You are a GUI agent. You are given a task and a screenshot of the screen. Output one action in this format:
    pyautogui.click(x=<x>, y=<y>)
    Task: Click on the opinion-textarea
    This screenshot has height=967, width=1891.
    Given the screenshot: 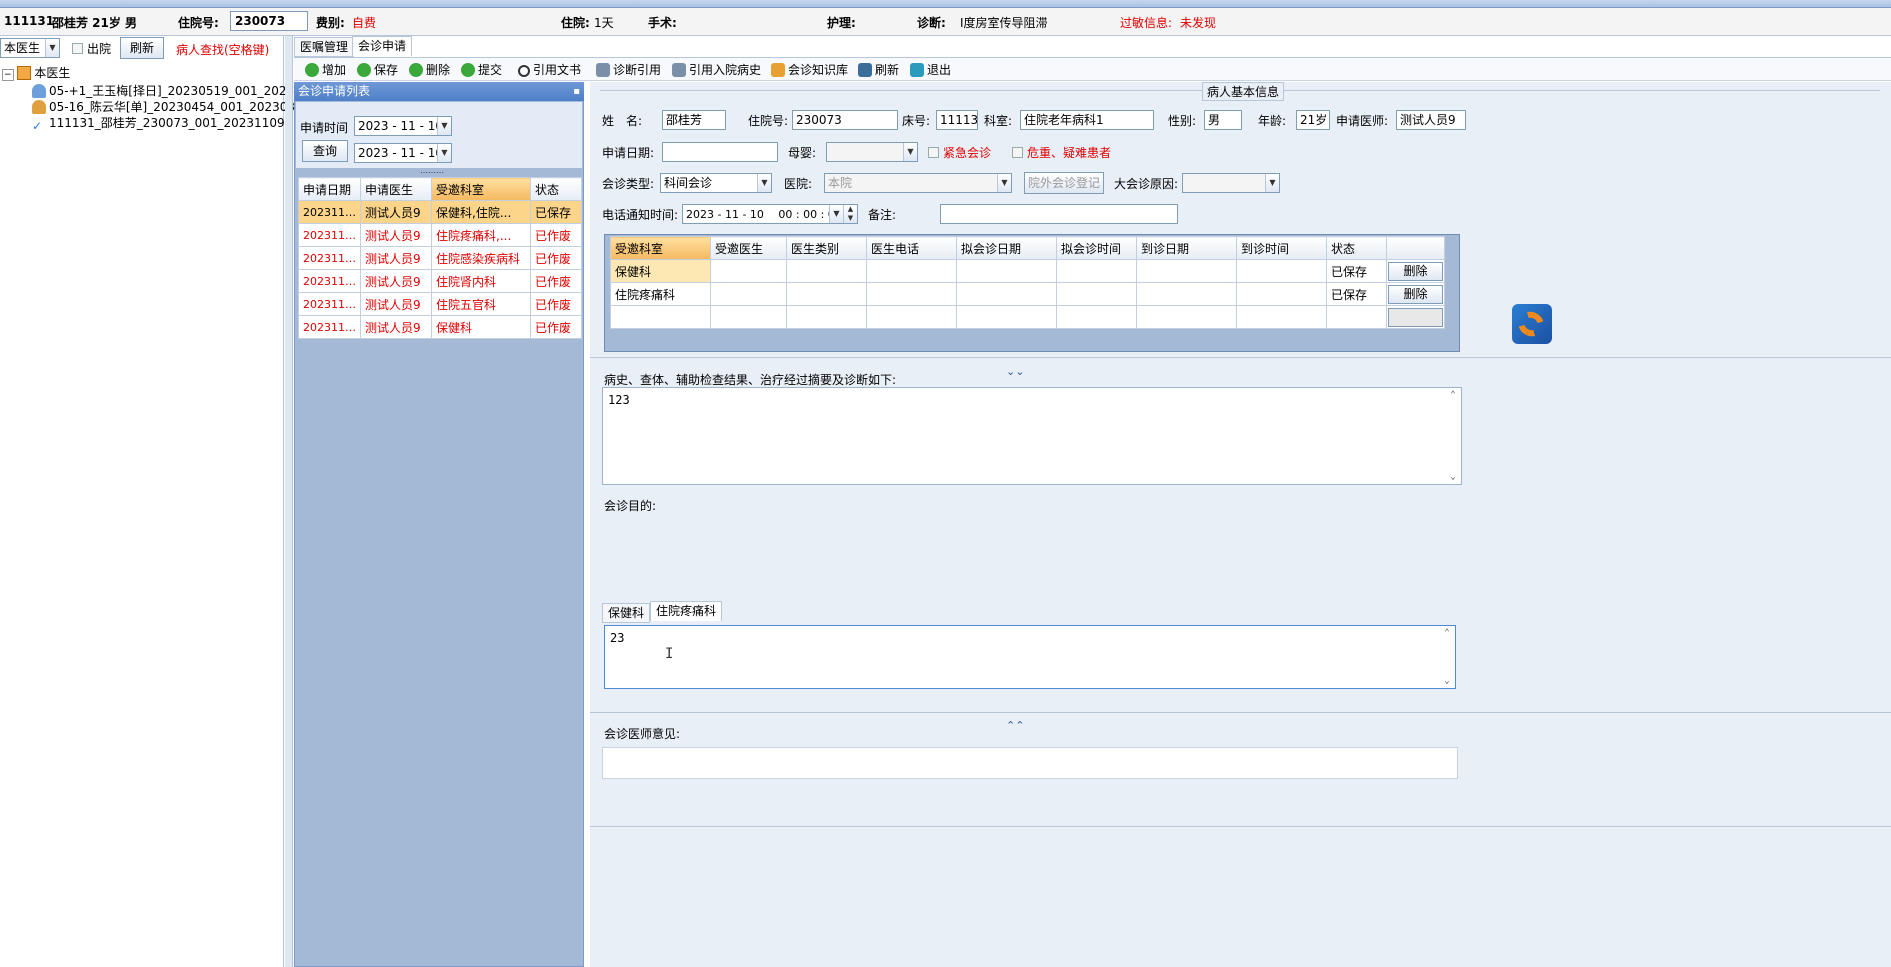 What is the action you would take?
    pyautogui.click(x=1030, y=763)
    